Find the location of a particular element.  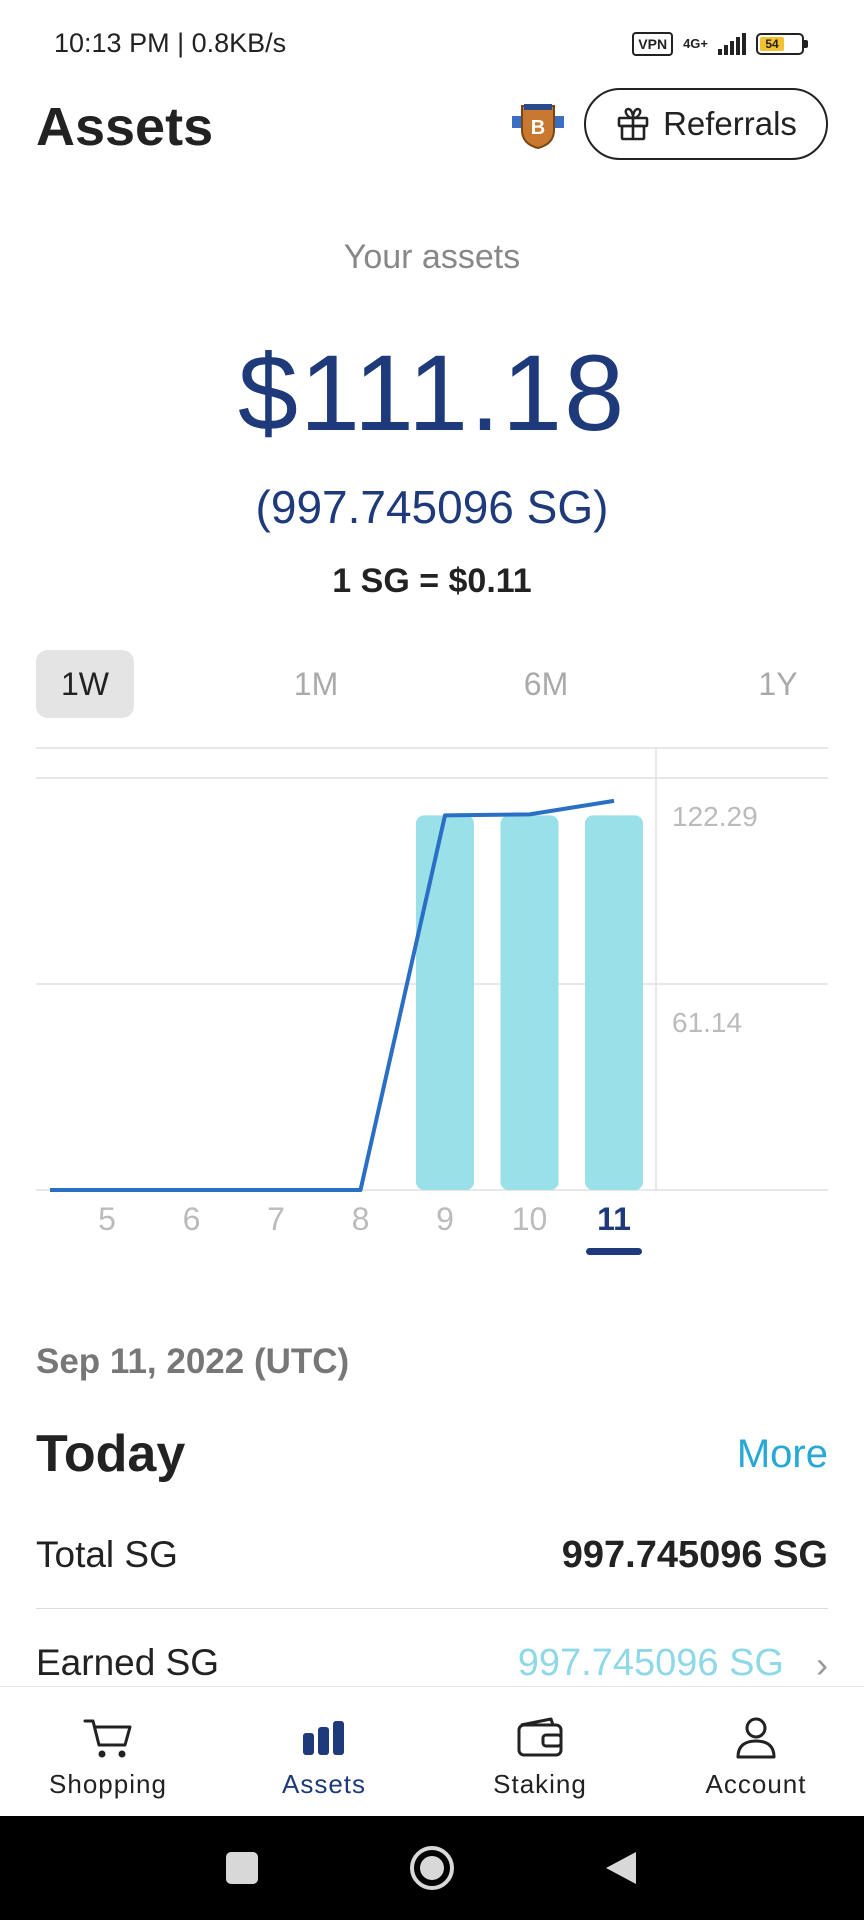

referrals-label: Referrals is located at coordinates (730, 123).